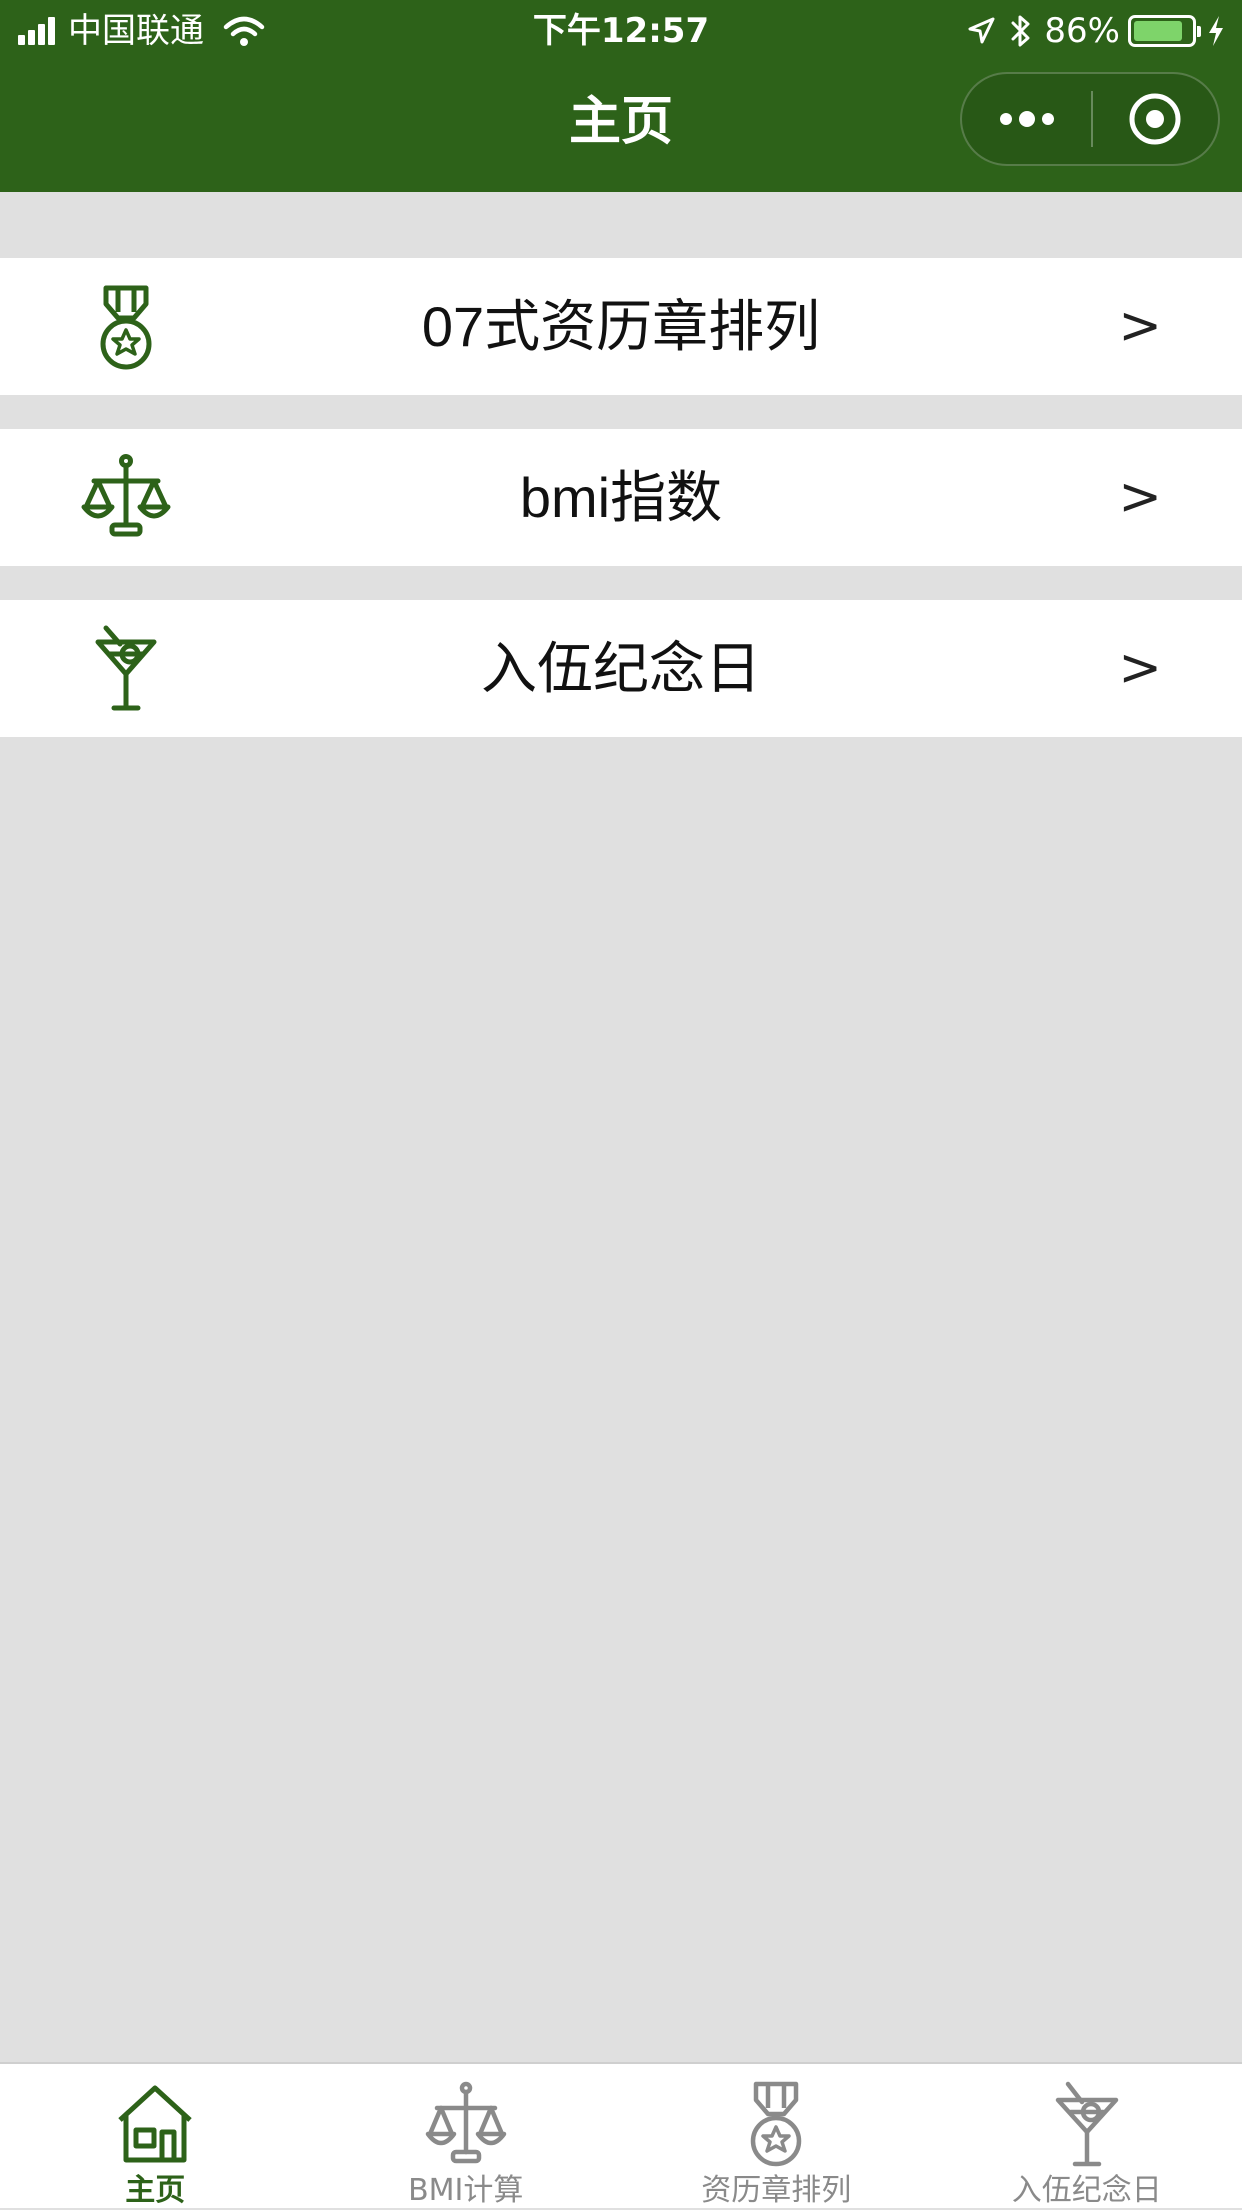  I want to click on menu-item-label: 入伍纪念日, so click(621, 668).